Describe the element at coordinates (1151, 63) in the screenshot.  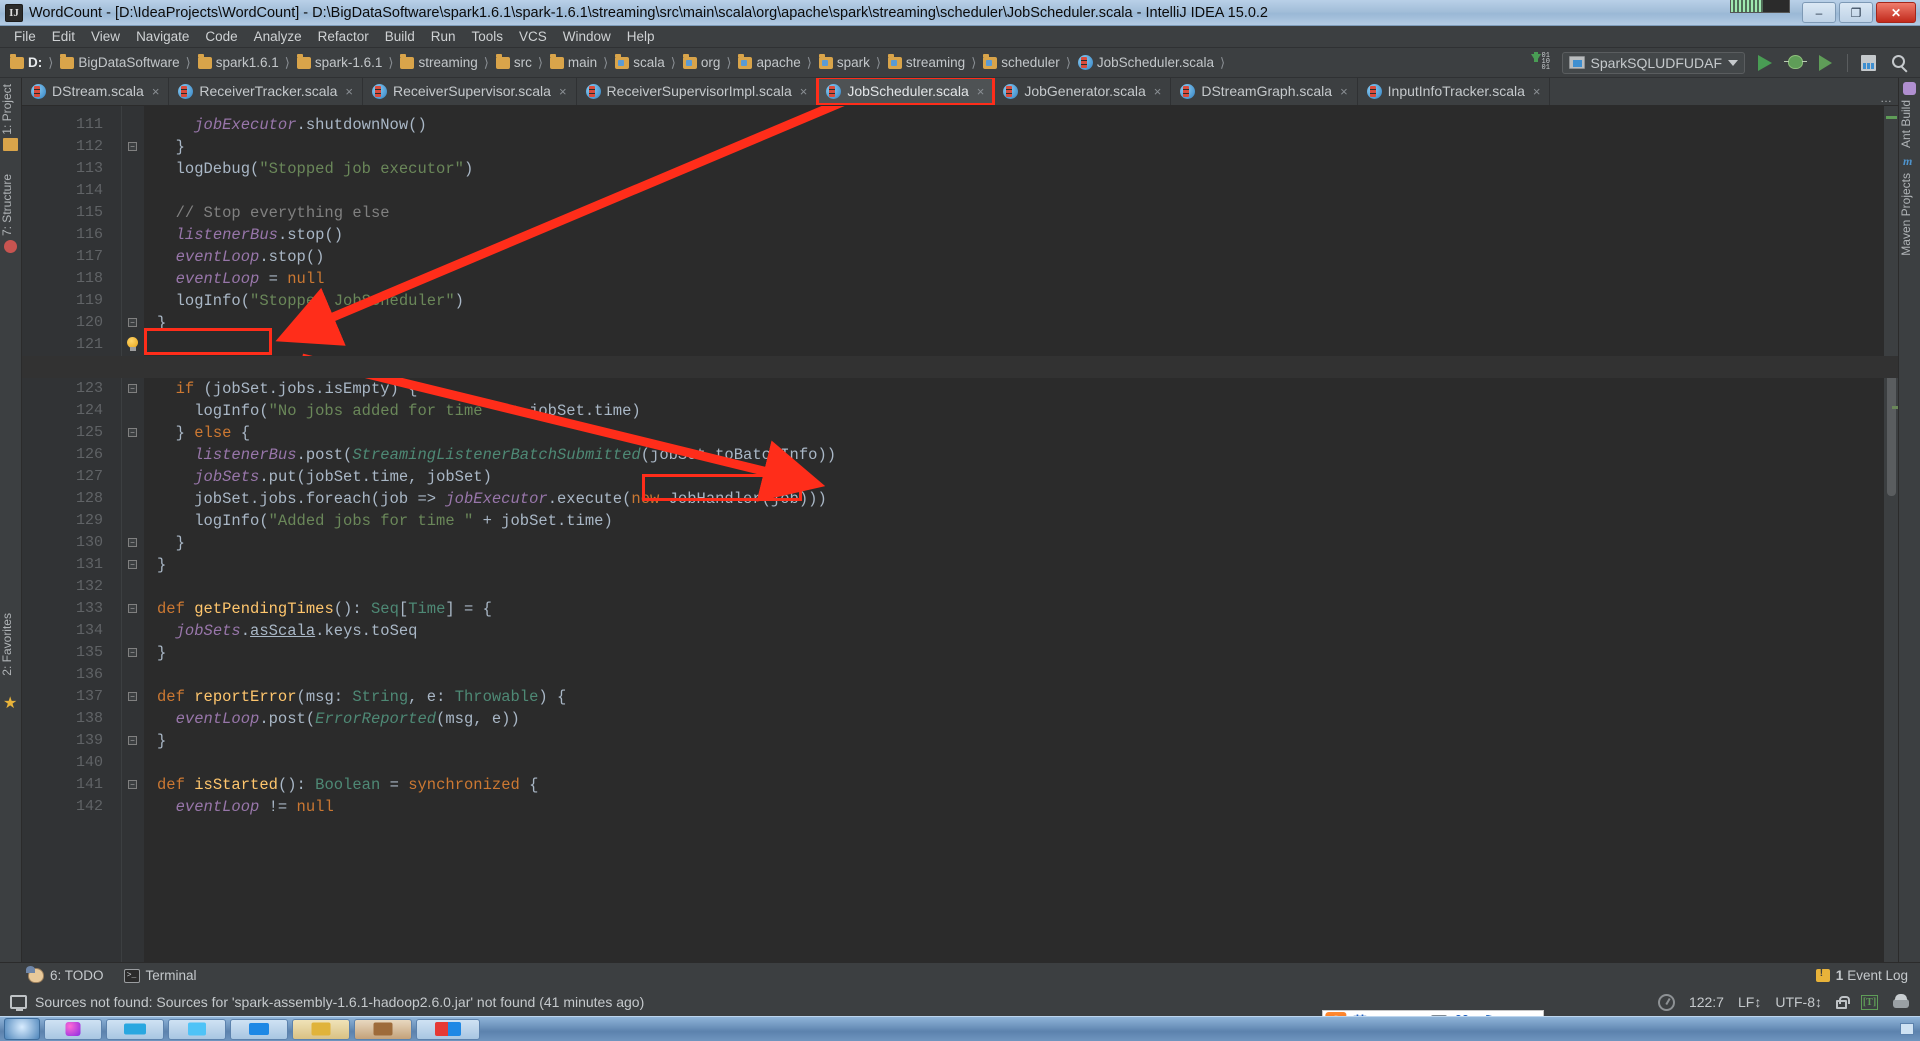
I see `breadcrumb-item: JobScheduler.scala ⟩` at that location.